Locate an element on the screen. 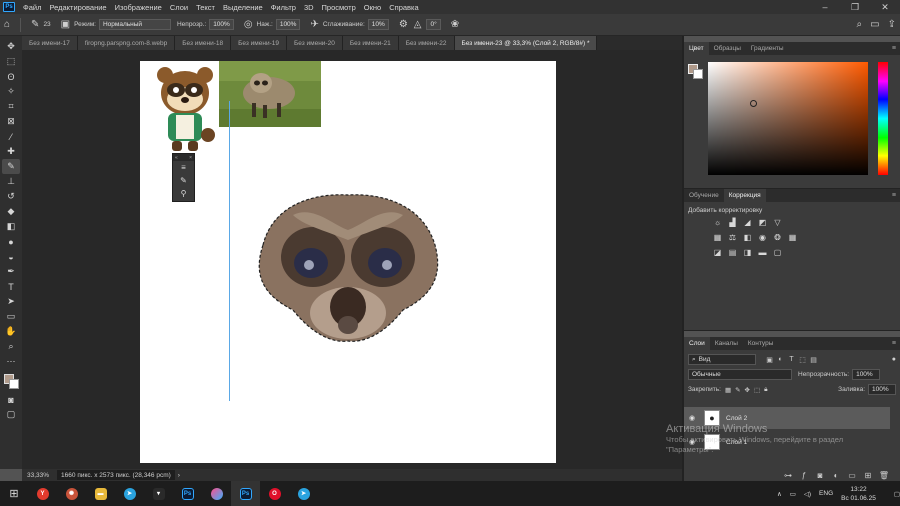  rectangle-tool-icon: ▭ is located at coordinates (11, 316).